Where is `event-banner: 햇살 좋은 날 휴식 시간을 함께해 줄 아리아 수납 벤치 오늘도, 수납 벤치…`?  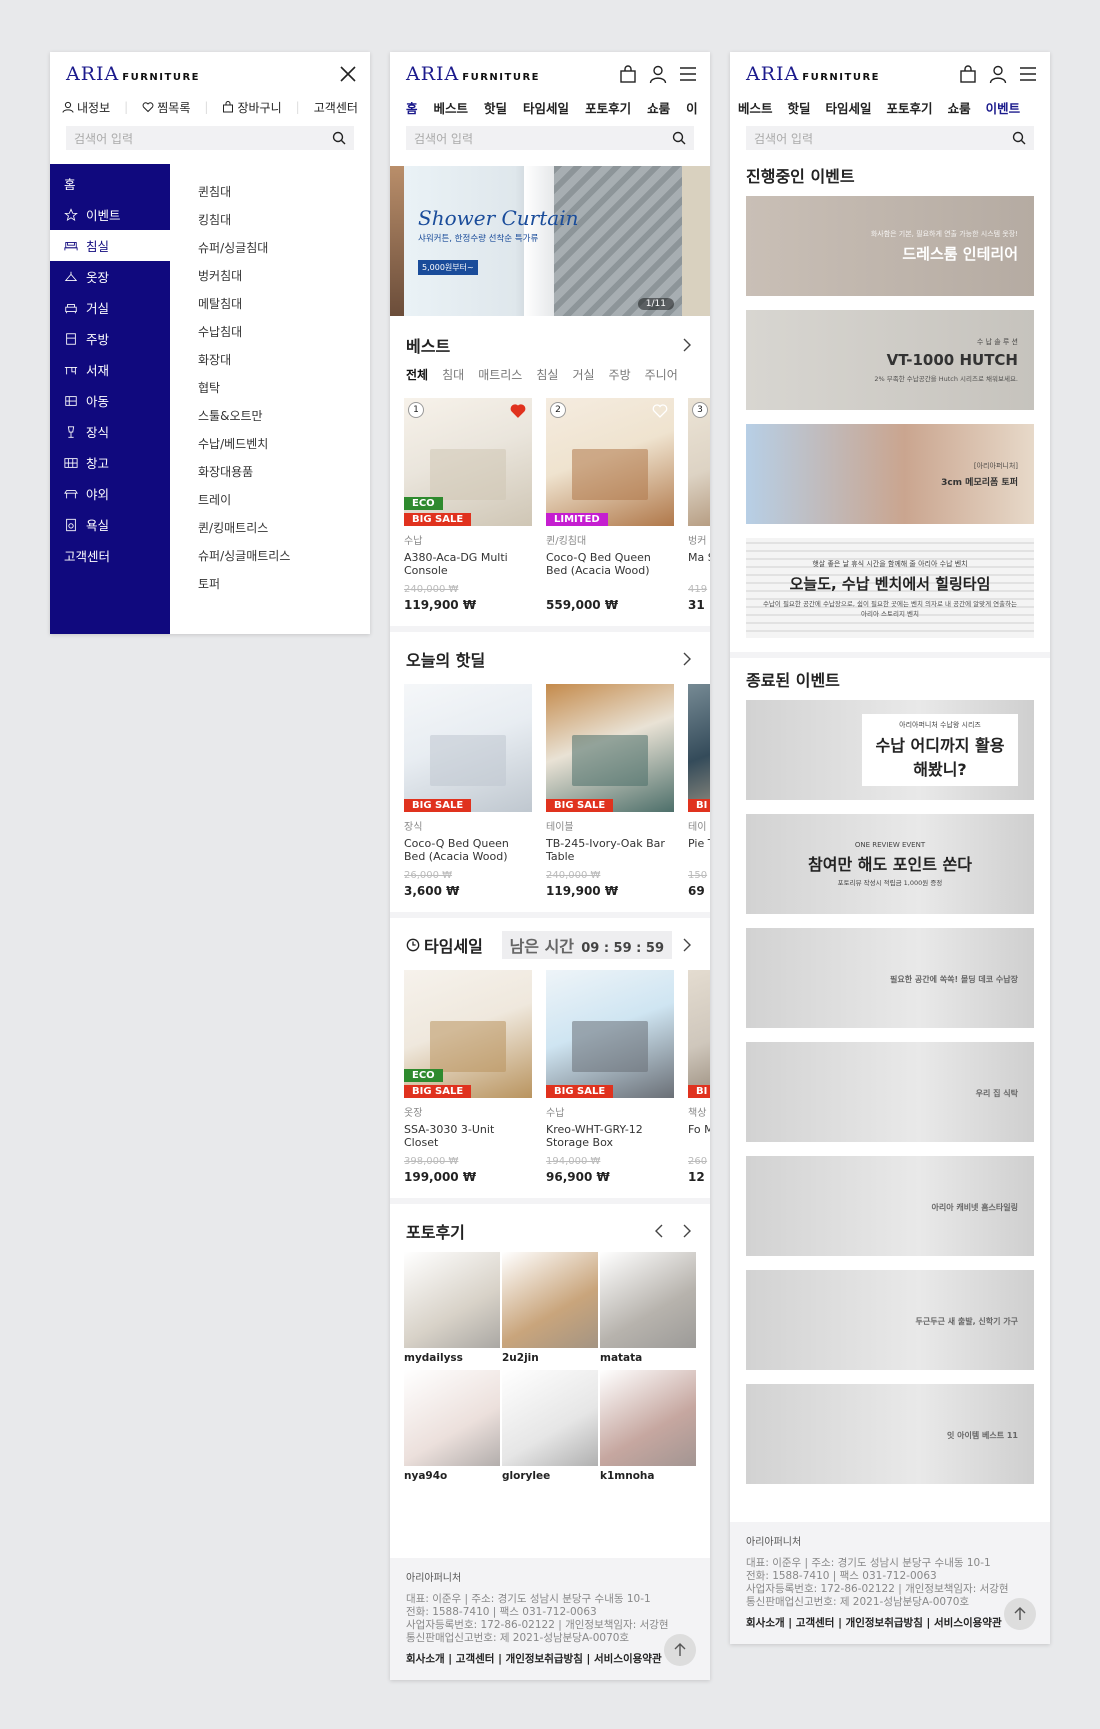 event-banner: 햇살 좋은 날 휴식 시간을 함께해 줄 아리아 수납 벤치 오늘도, 수납 벤치… is located at coordinates (890, 588).